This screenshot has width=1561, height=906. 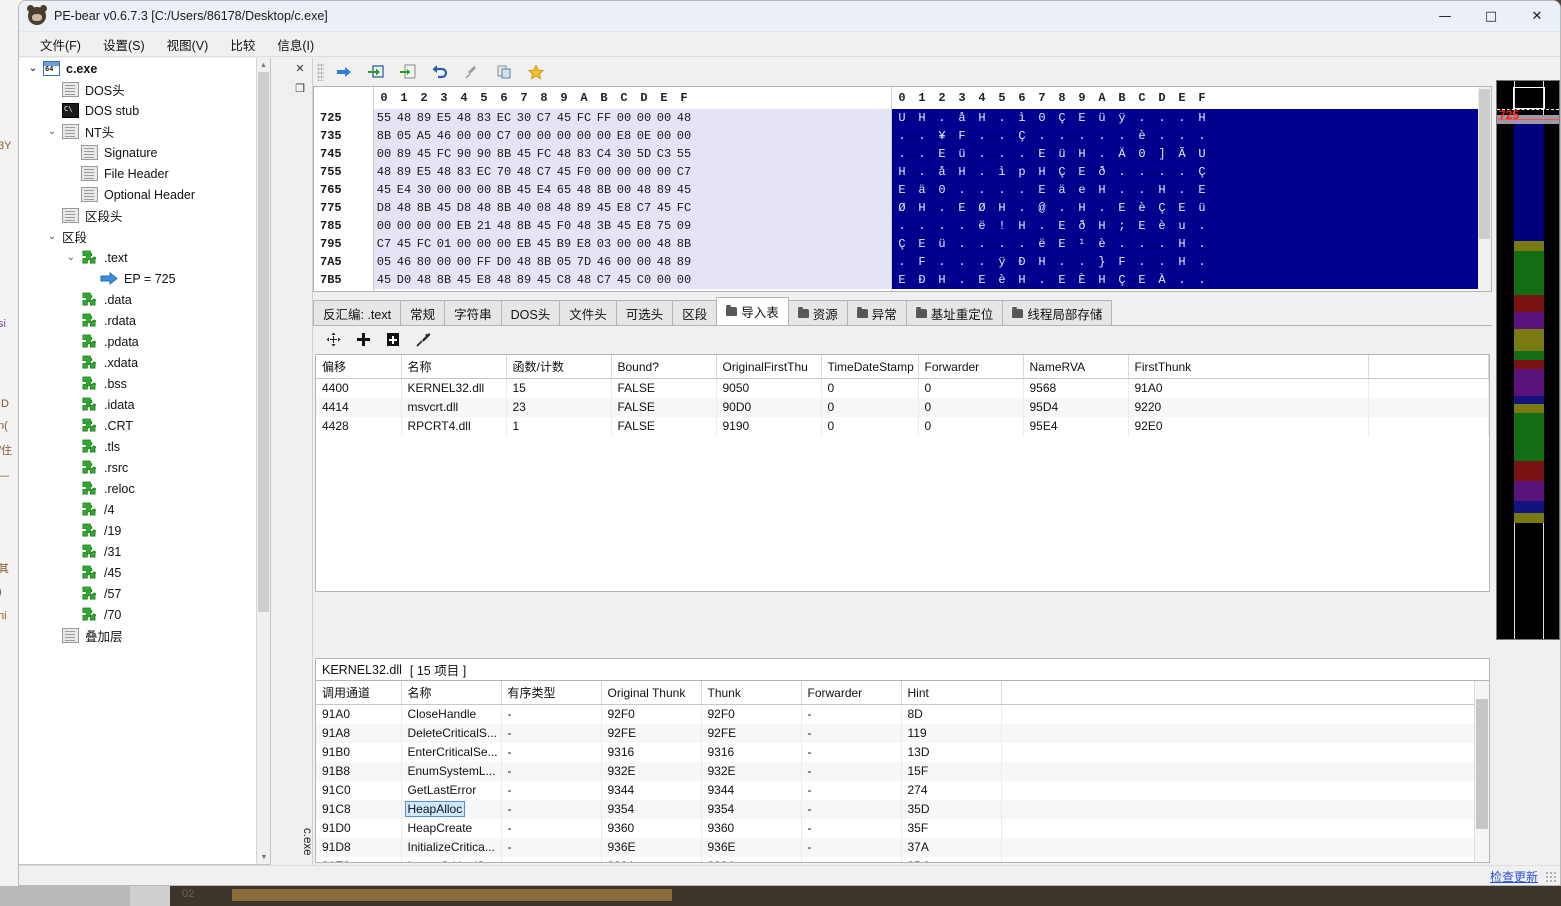 I want to click on save-icon, so click(x=393, y=339).